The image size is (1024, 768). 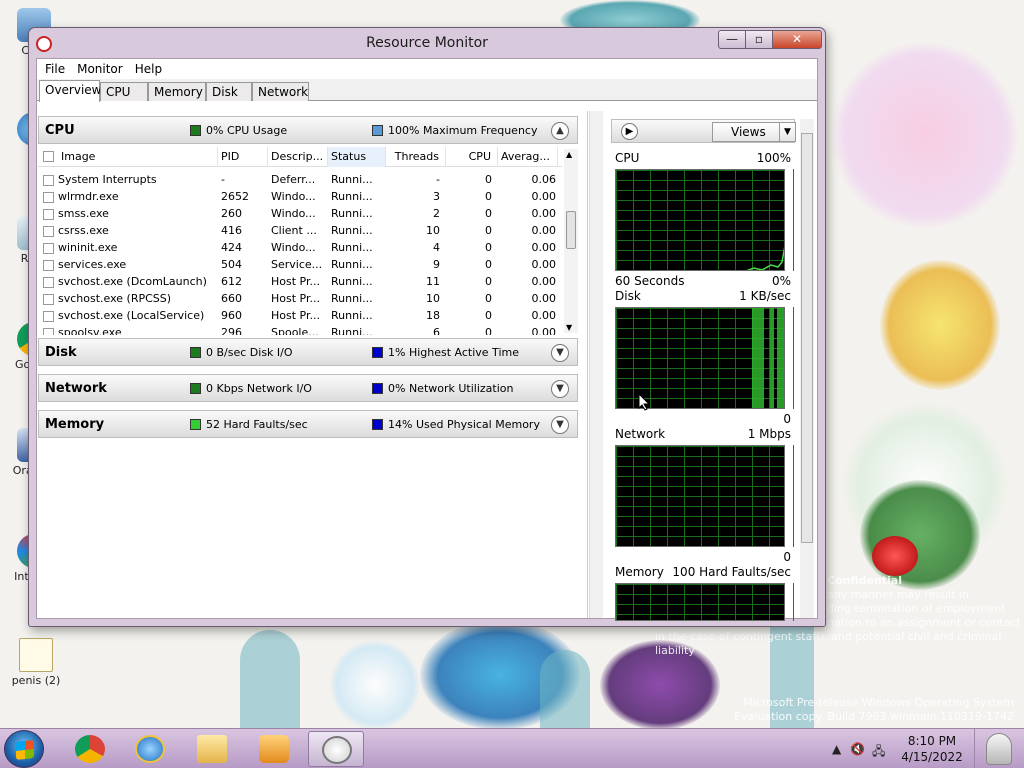 What do you see at coordinates (759, 39) in the screenshot?
I see `maximize-button: ▫` at bounding box center [759, 39].